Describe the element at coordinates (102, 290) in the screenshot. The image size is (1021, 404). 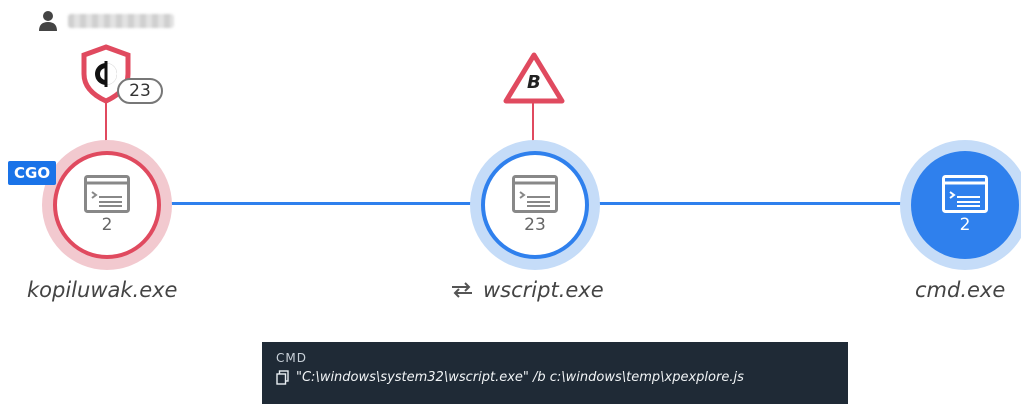
I see `process-label-kopiluwak: kopiluwak.exe` at that location.